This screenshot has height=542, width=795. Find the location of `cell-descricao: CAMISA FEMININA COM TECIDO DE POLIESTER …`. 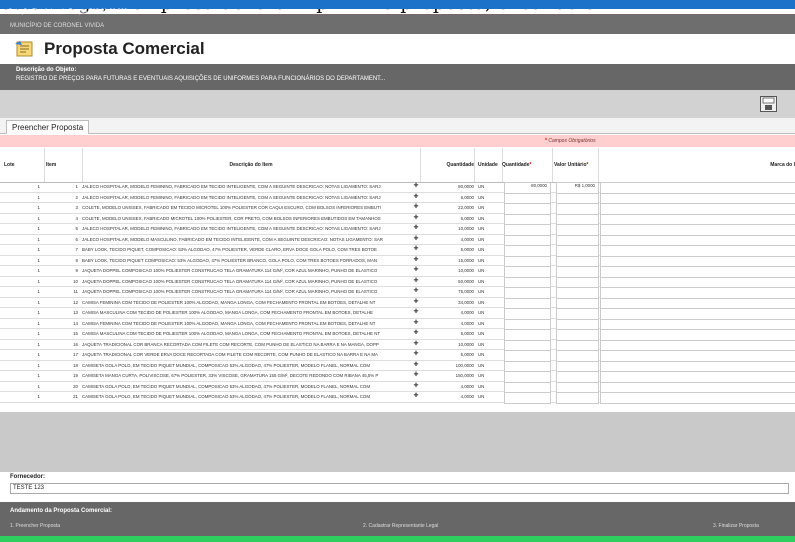

cell-descricao: CAMISA FEMININA COM TECIDO DE POLIESTER … is located at coordinates (229, 302).